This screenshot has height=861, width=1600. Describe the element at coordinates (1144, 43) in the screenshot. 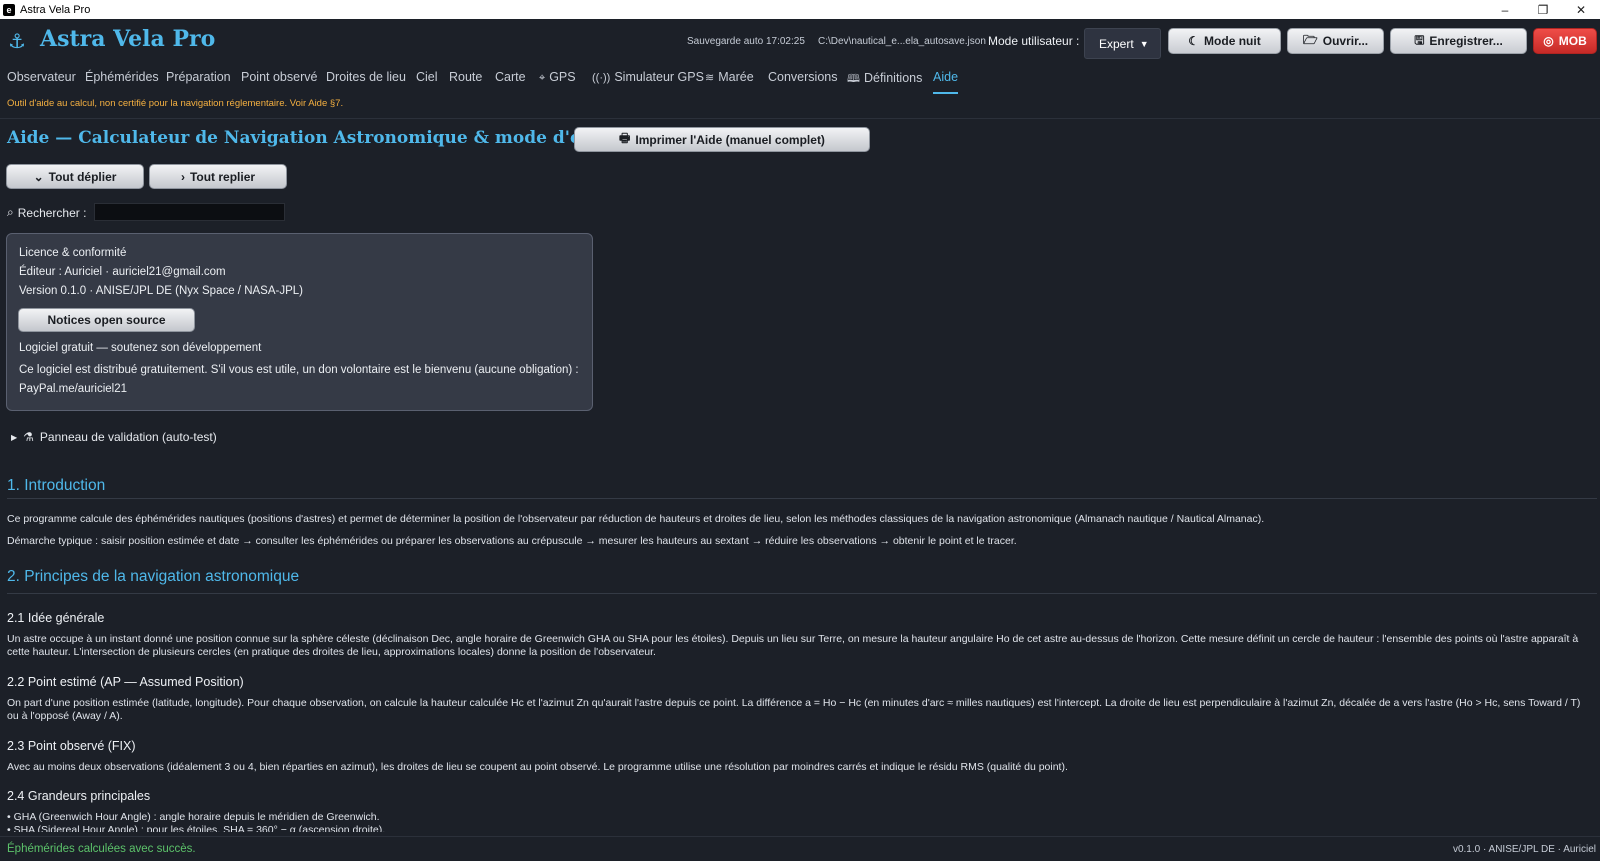

I see `caret-down-icon: ▼` at that location.